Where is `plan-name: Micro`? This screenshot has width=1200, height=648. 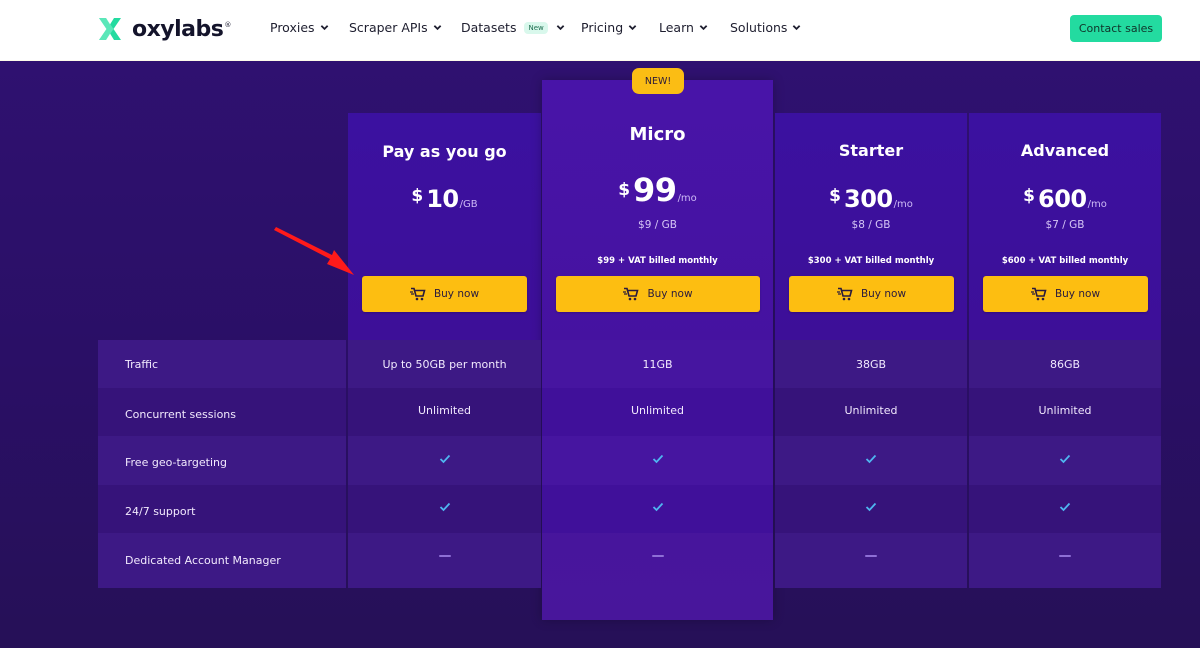
plan-name: Micro is located at coordinates (657, 134).